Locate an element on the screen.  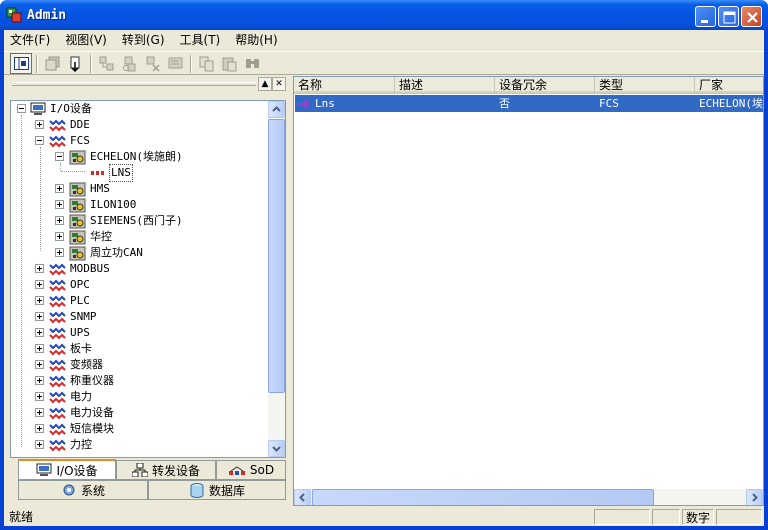
tree-item: SIEMENS(西门子) is located at coordinates (139, 221).